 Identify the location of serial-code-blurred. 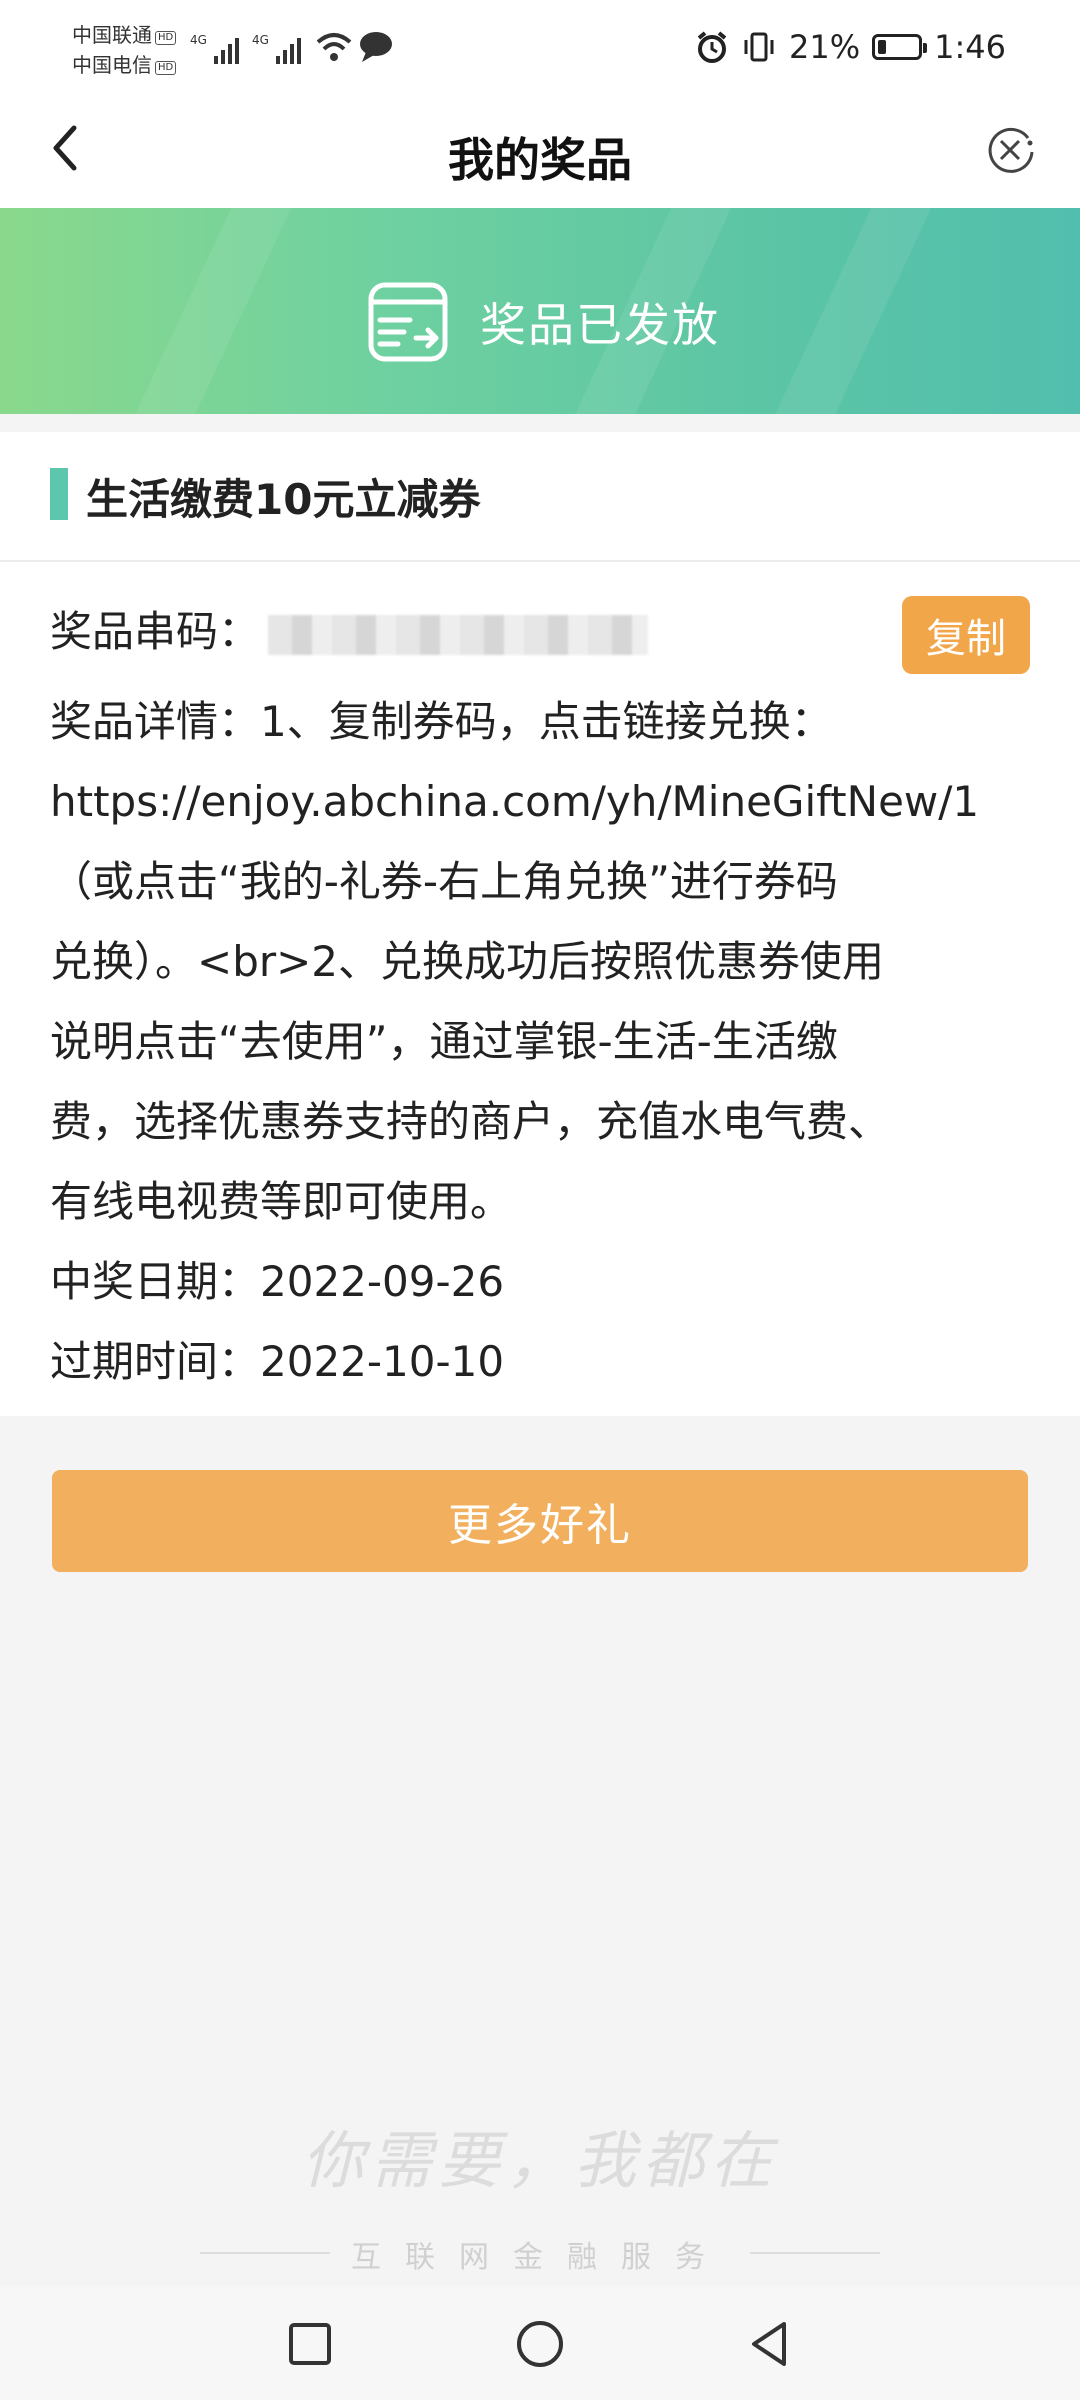
(458, 634).